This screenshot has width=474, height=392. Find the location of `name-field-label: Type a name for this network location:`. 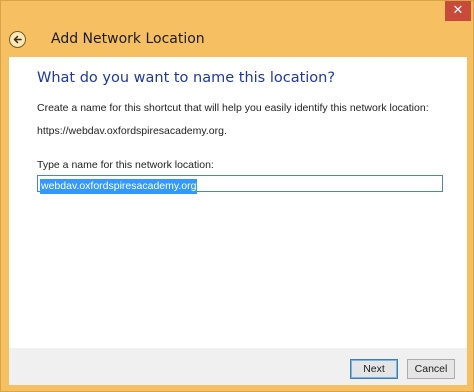

name-field-label: Type a name for this network location: is located at coordinates (125, 165).